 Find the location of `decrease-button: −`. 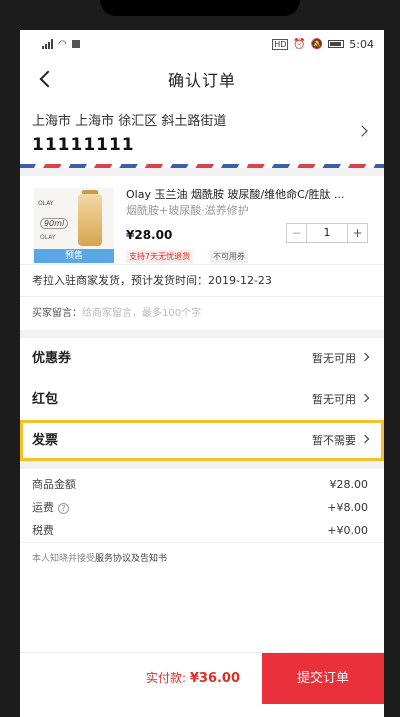

decrease-button: − is located at coordinates (297, 233).